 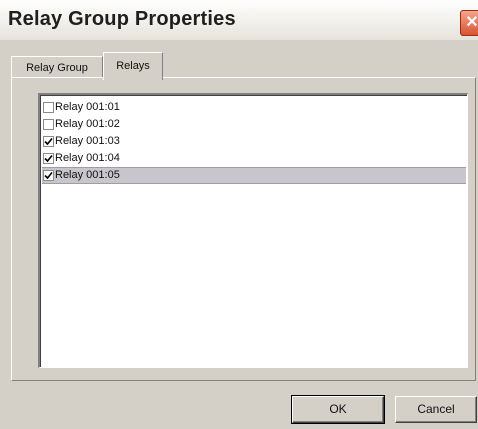 I want to click on cancel-button: Cancel, so click(x=436, y=409).